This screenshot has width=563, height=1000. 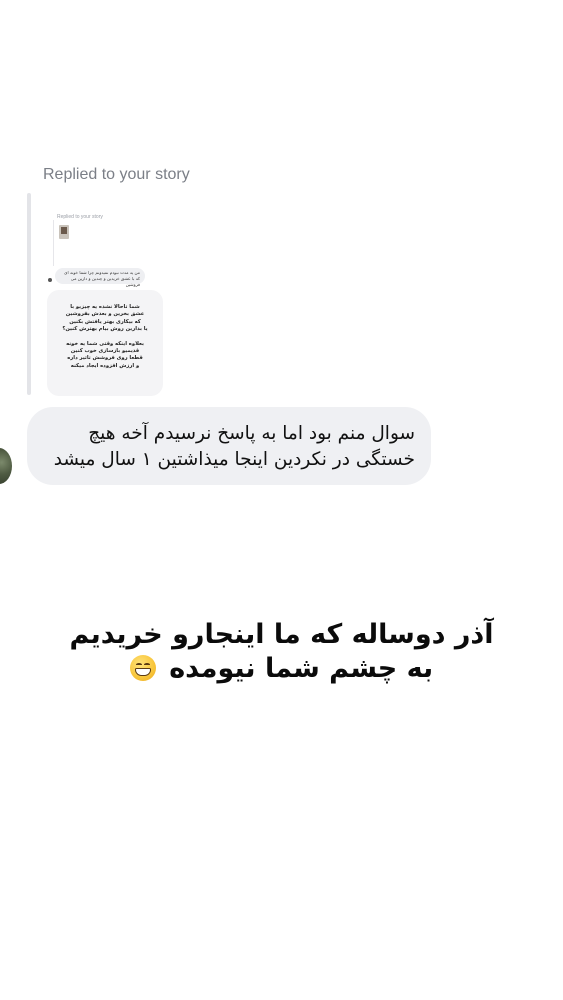 What do you see at coordinates (105, 365) in the screenshot?
I see `mini-card-line: و ارزش افزوده ایجاد میکنه` at bounding box center [105, 365].